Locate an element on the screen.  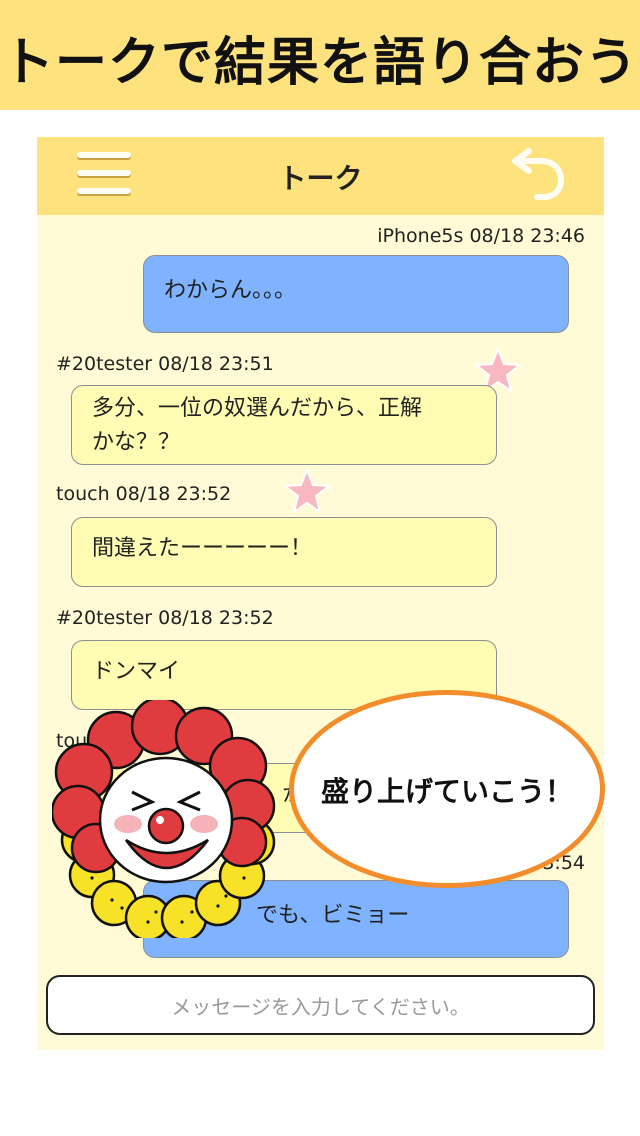
message-input-placeholder: メッセージを入力してください。 is located at coordinates (320, 1006).